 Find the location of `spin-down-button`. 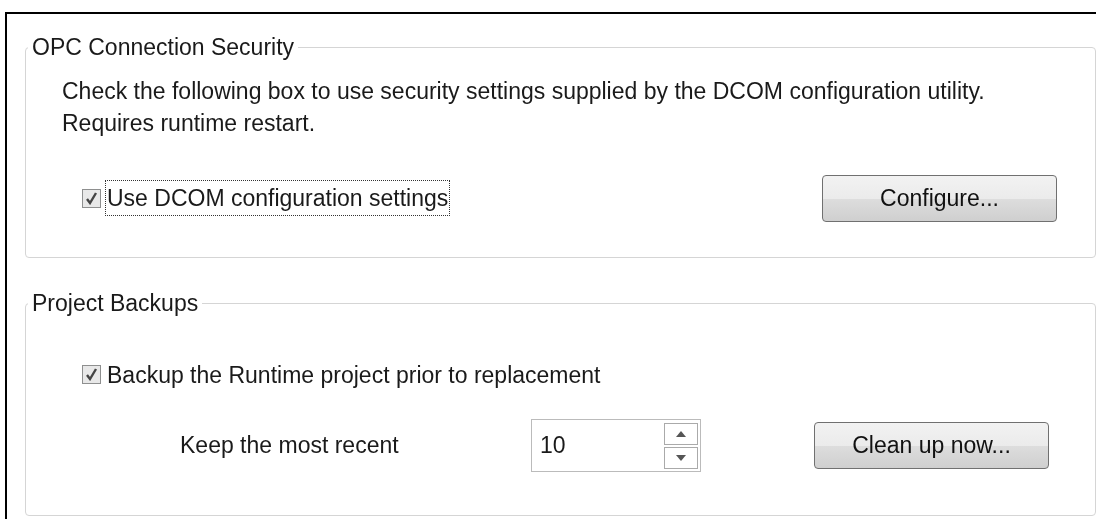

spin-down-button is located at coordinates (681, 457).